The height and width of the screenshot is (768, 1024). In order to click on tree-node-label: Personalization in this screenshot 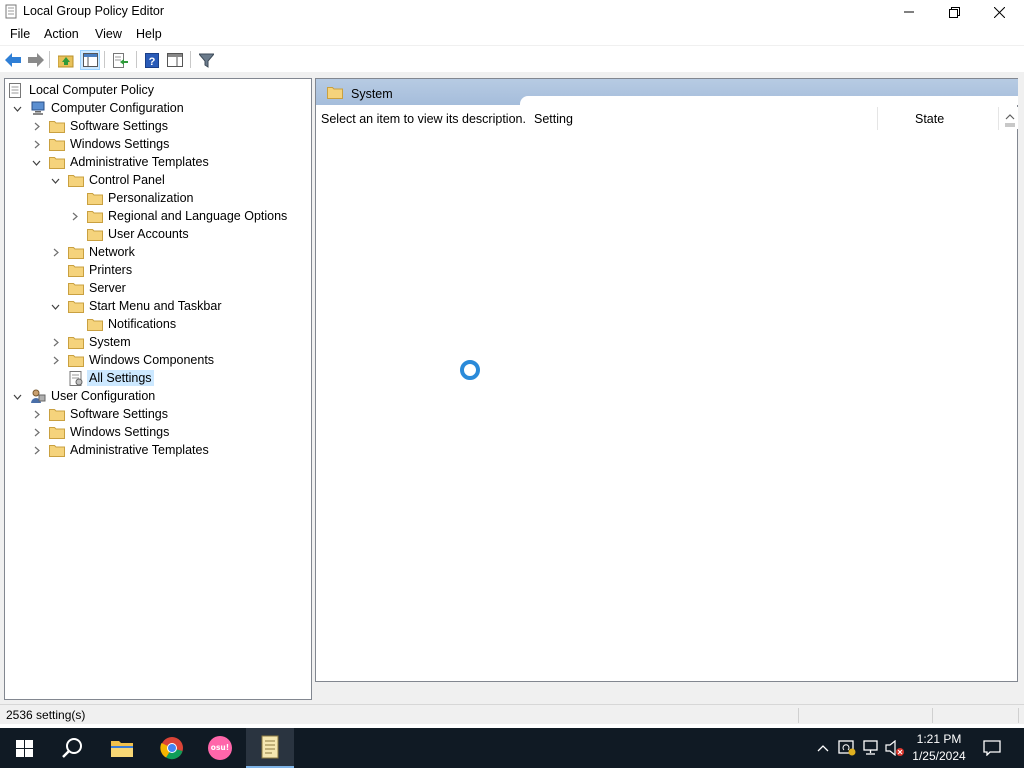, I will do `click(151, 198)`.